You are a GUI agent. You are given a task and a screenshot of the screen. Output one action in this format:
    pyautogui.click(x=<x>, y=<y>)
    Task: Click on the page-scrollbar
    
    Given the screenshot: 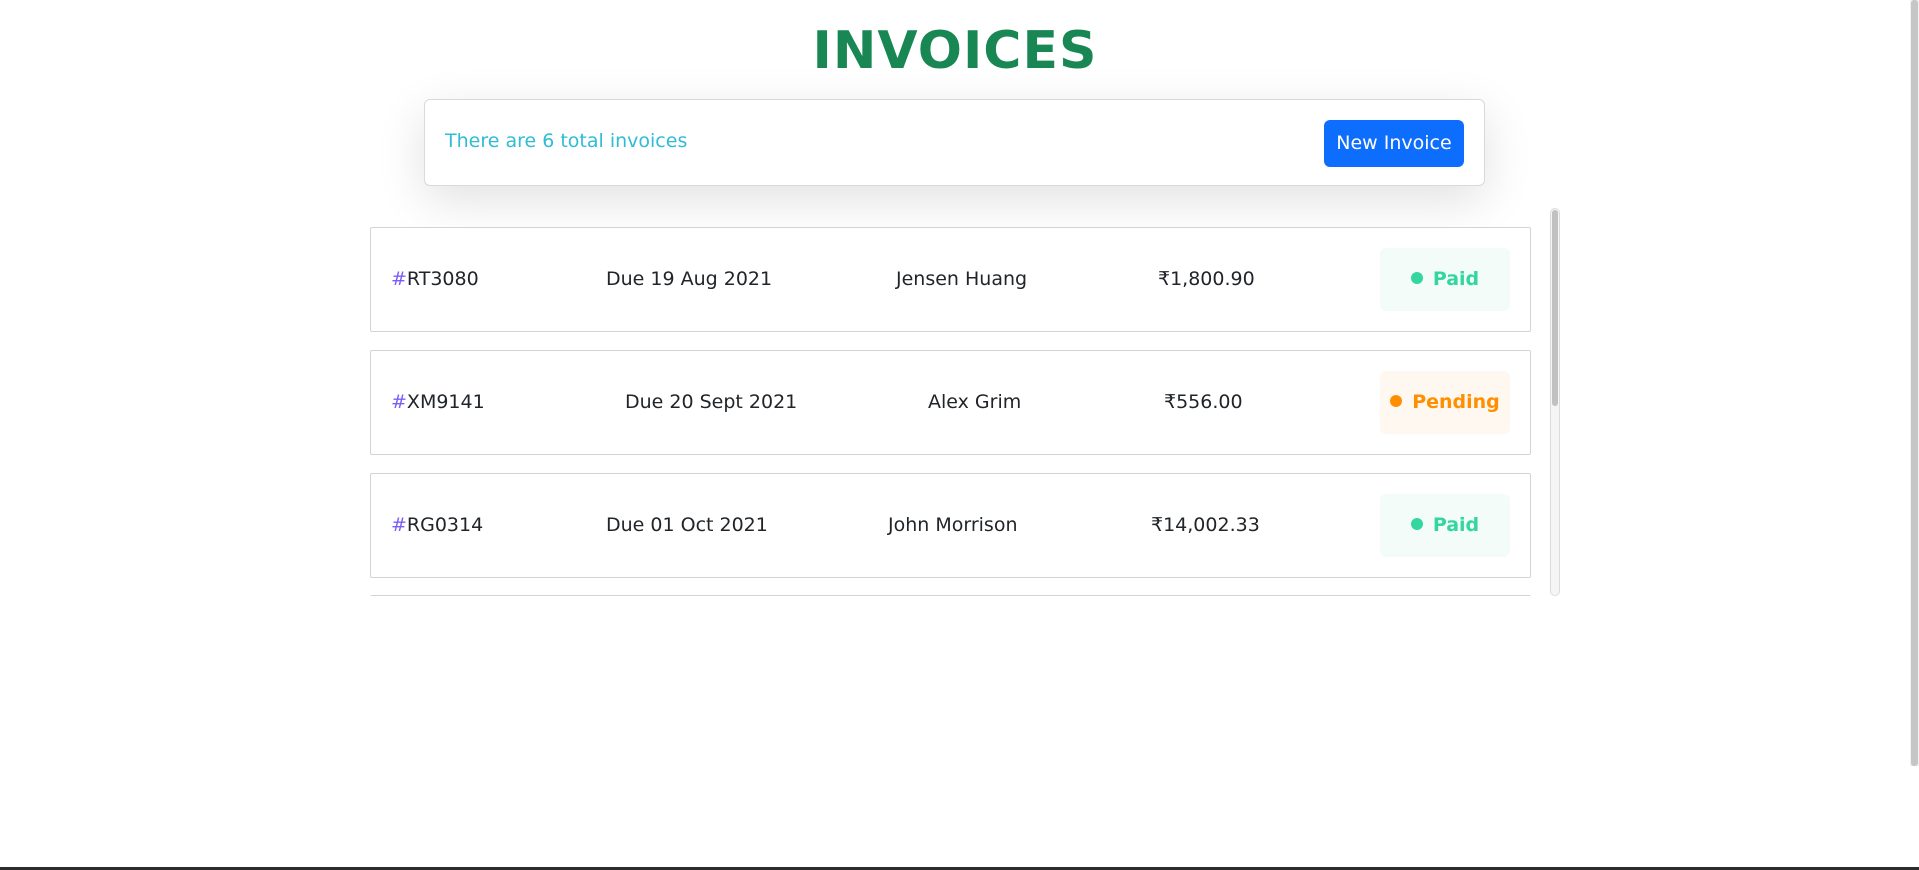 What is the action you would take?
    pyautogui.click(x=1914, y=383)
    